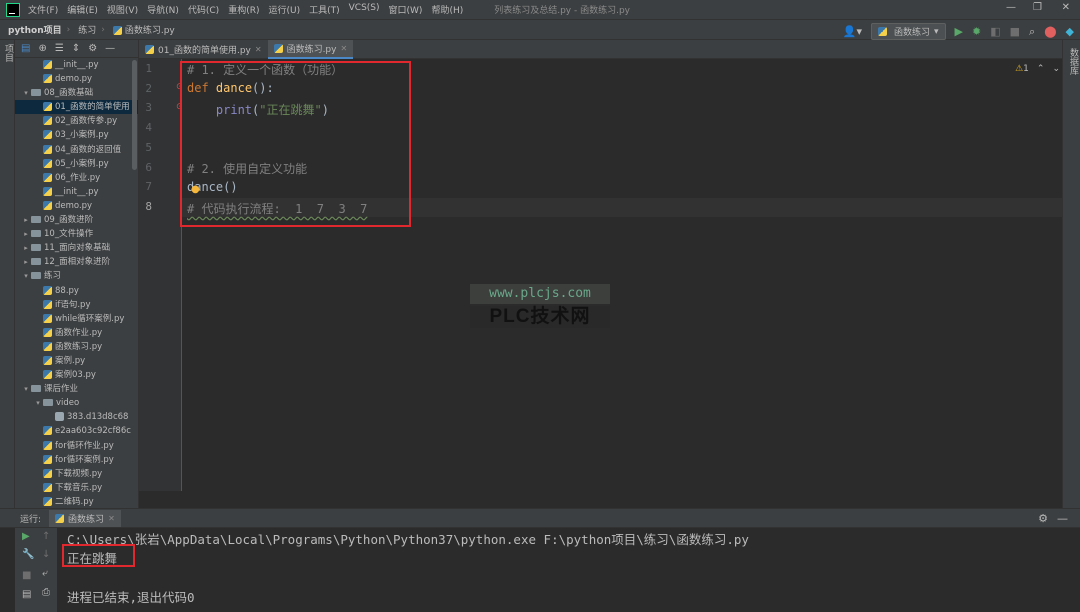 The image size is (1080, 612). What do you see at coordinates (1070, 31) in the screenshot?
I see `plugin-icon: ◆` at bounding box center [1070, 31].